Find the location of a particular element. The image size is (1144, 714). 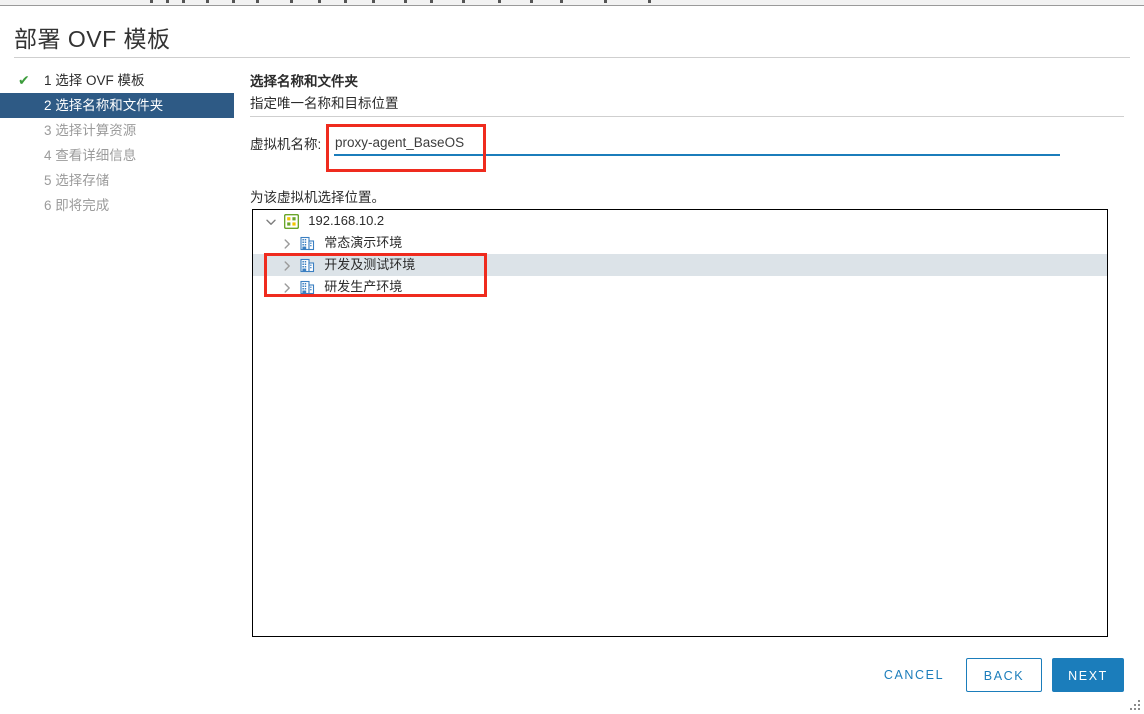

resize-grip is located at coordinates (1135, 705).